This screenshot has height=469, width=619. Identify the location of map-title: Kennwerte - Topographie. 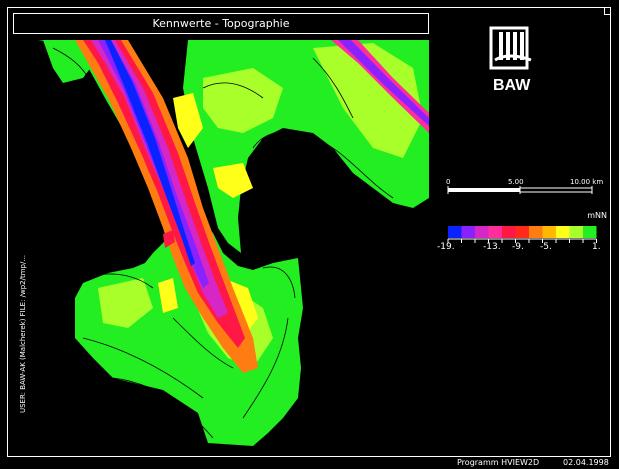
(221, 23).